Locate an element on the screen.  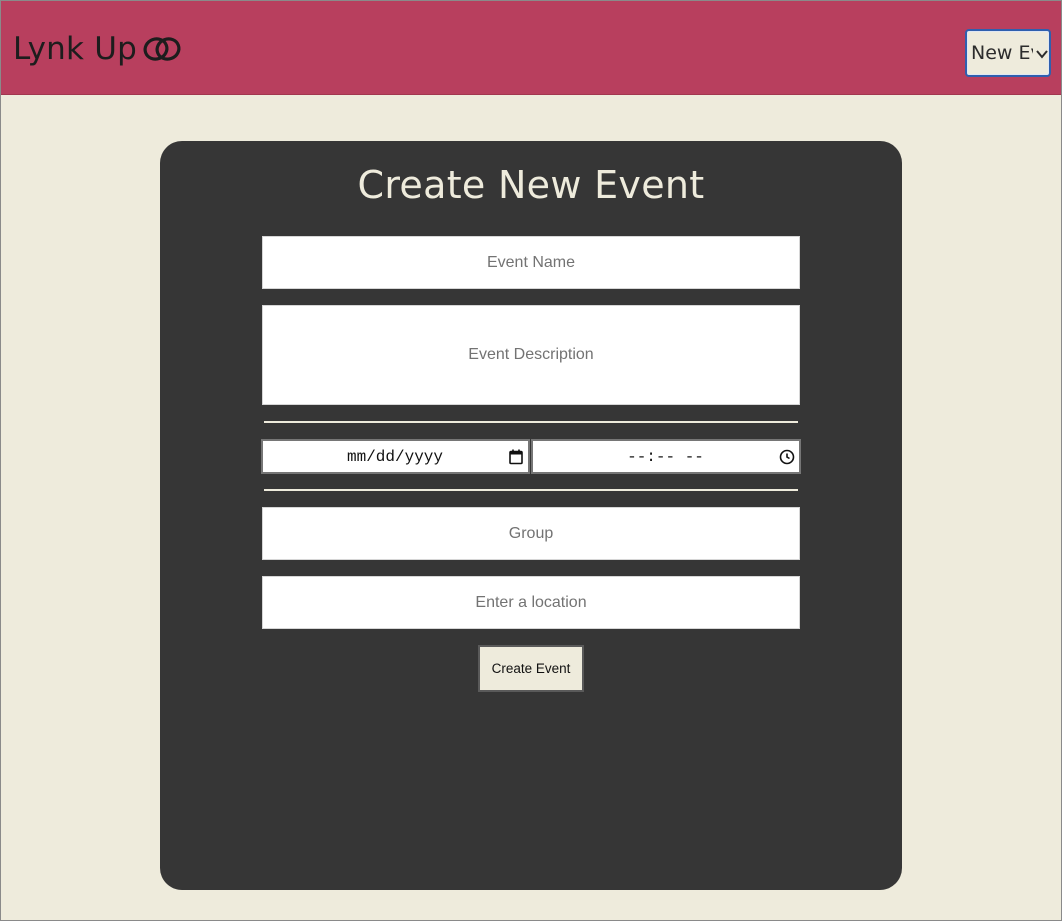
linked-rings-icon is located at coordinates (162, 49).